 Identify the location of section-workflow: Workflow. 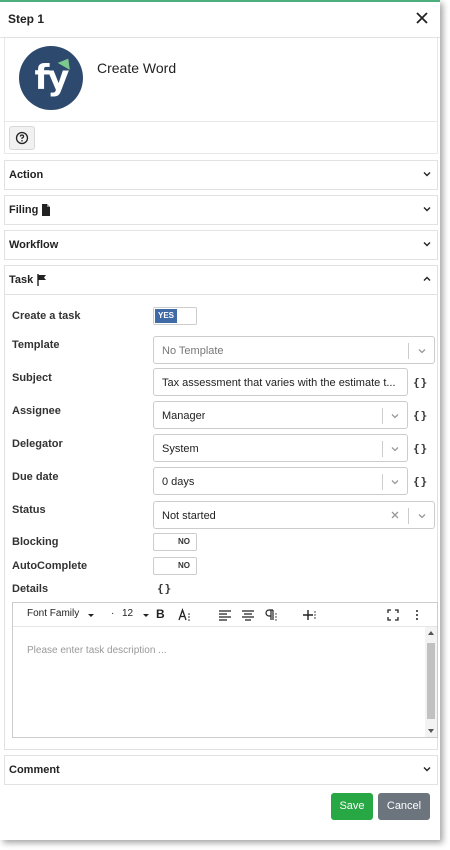
(221, 245).